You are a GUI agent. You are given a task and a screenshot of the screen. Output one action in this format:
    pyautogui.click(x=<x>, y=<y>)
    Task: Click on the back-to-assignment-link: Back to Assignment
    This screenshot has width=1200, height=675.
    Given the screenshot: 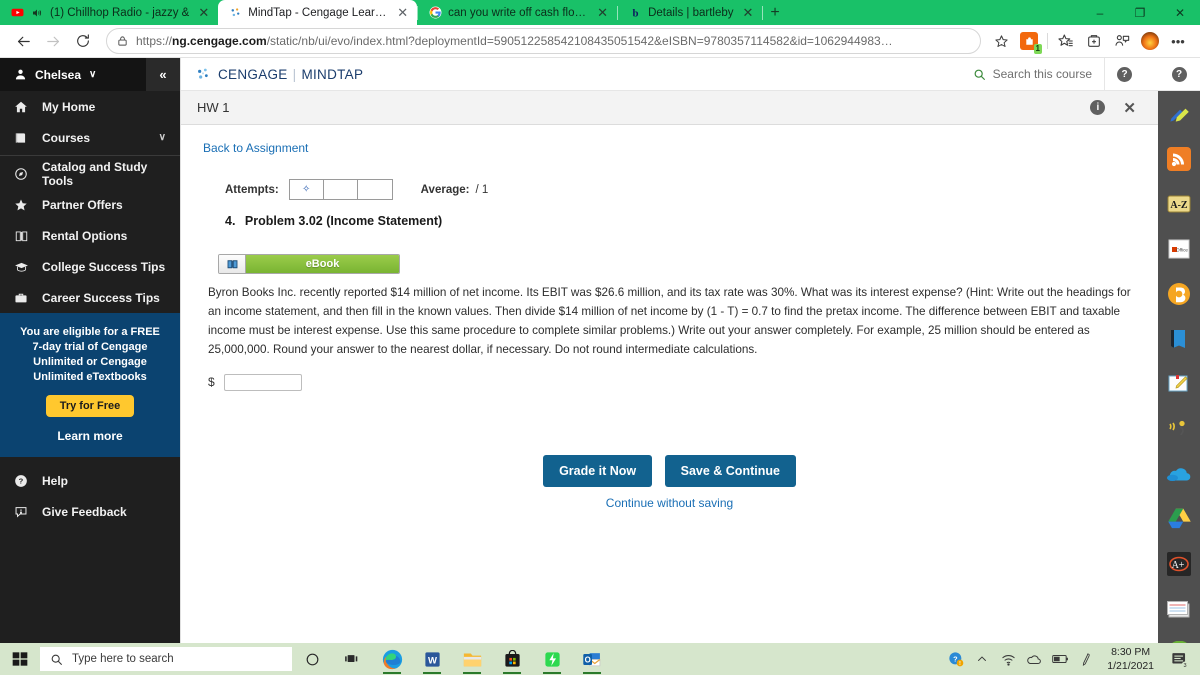 What is the action you would take?
    pyautogui.click(x=255, y=148)
    